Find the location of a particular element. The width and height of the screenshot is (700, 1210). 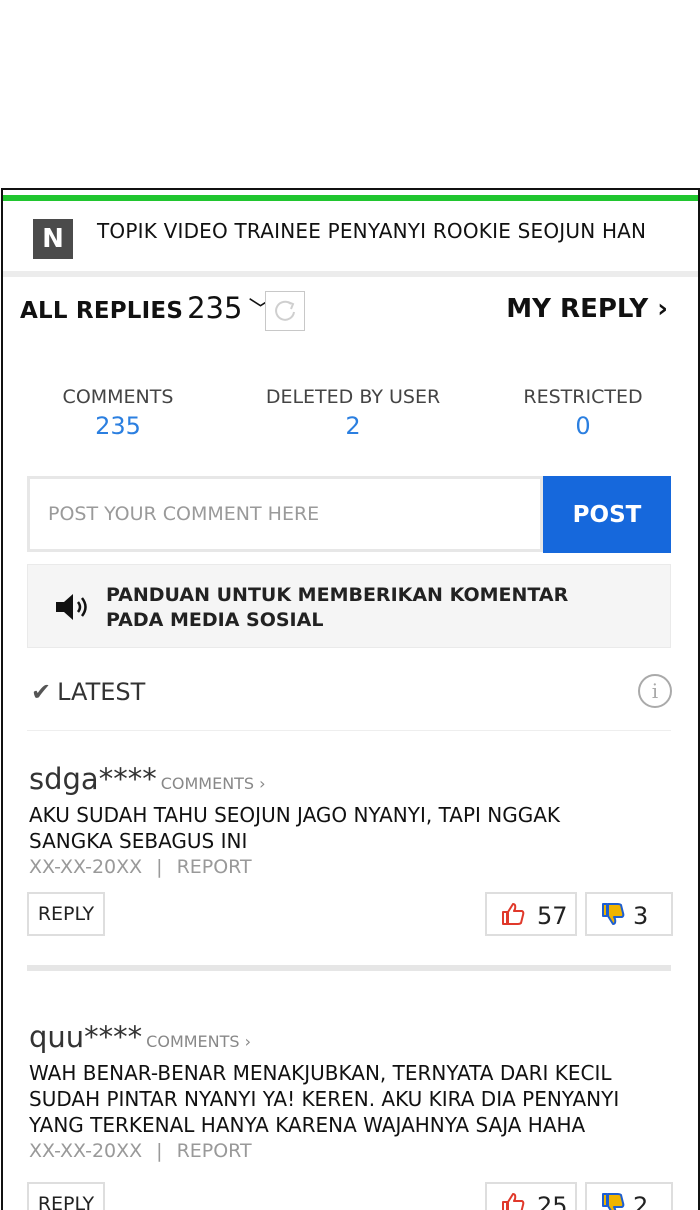

comment-divider is located at coordinates (349, 968).